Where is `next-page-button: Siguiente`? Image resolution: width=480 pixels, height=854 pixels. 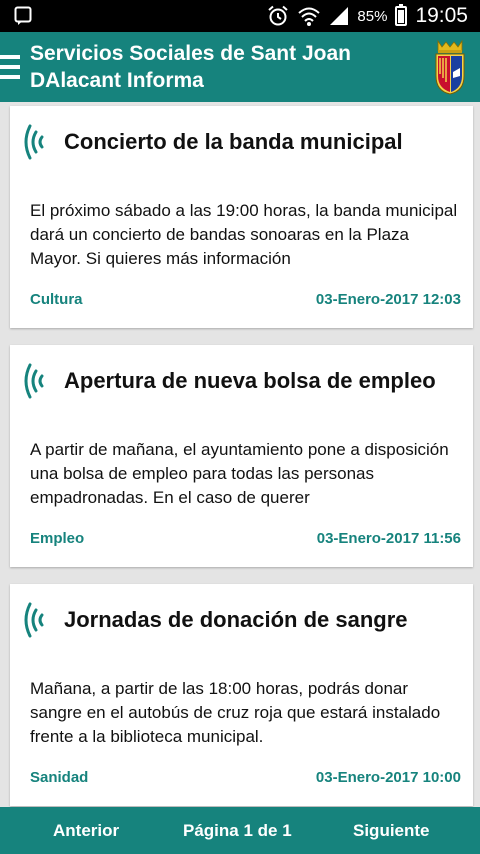
next-page-button: Siguiente is located at coordinates (391, 830).